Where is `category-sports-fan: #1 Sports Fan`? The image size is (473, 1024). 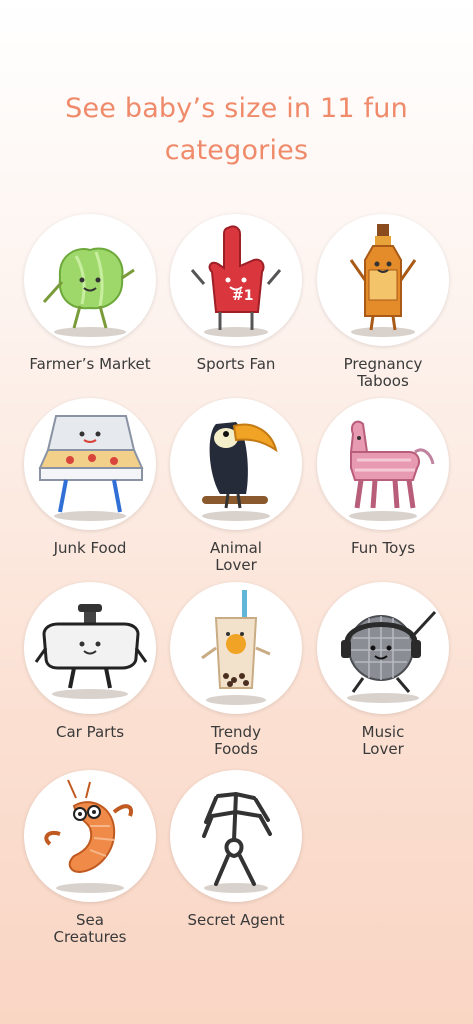
category-sports-fan: #1 Sports Fan is located at coordinates (236, 293).